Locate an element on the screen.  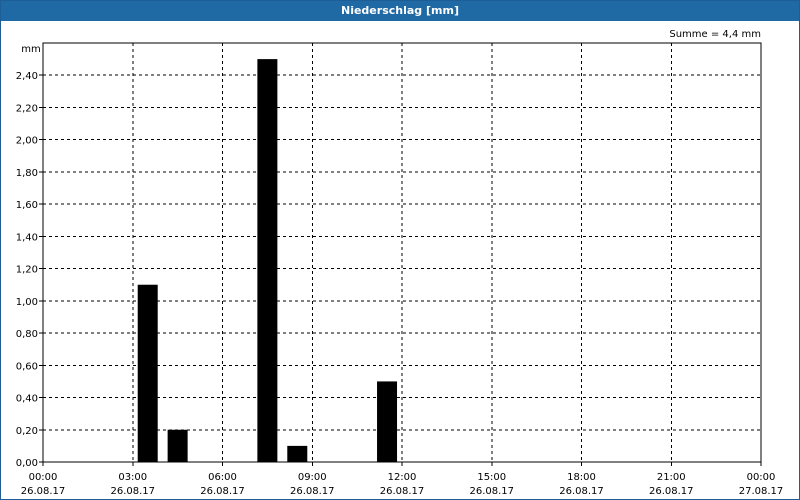
y-tick-label: 0,80 is located at coordinates (27, 334).